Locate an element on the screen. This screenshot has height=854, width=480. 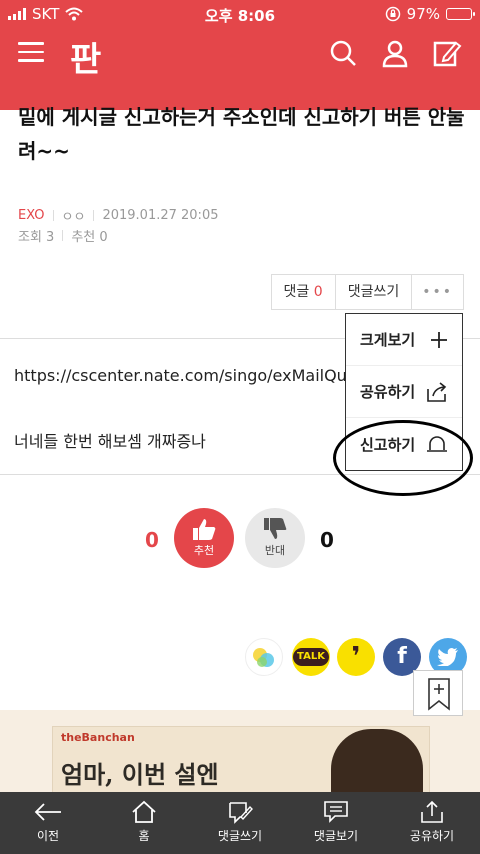
post-author: ㅇㅇ is located at coordinates (73, 217).